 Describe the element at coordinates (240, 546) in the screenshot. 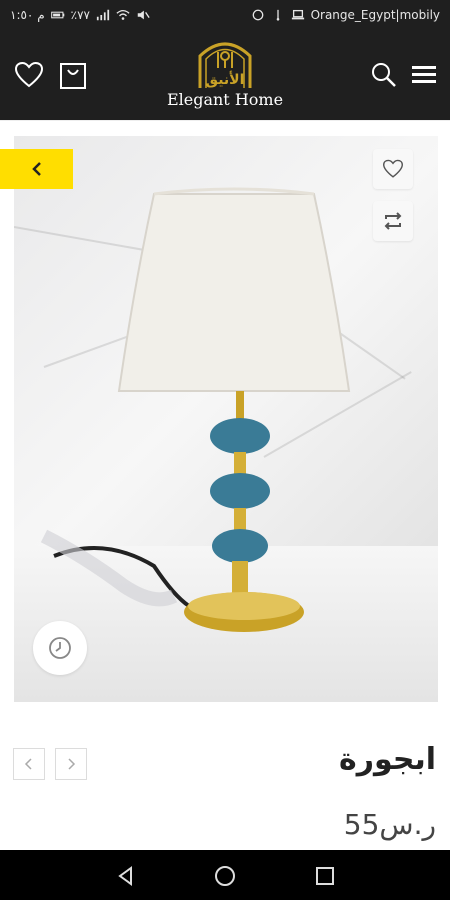

I see `lamp-orb-bottom` at that location.